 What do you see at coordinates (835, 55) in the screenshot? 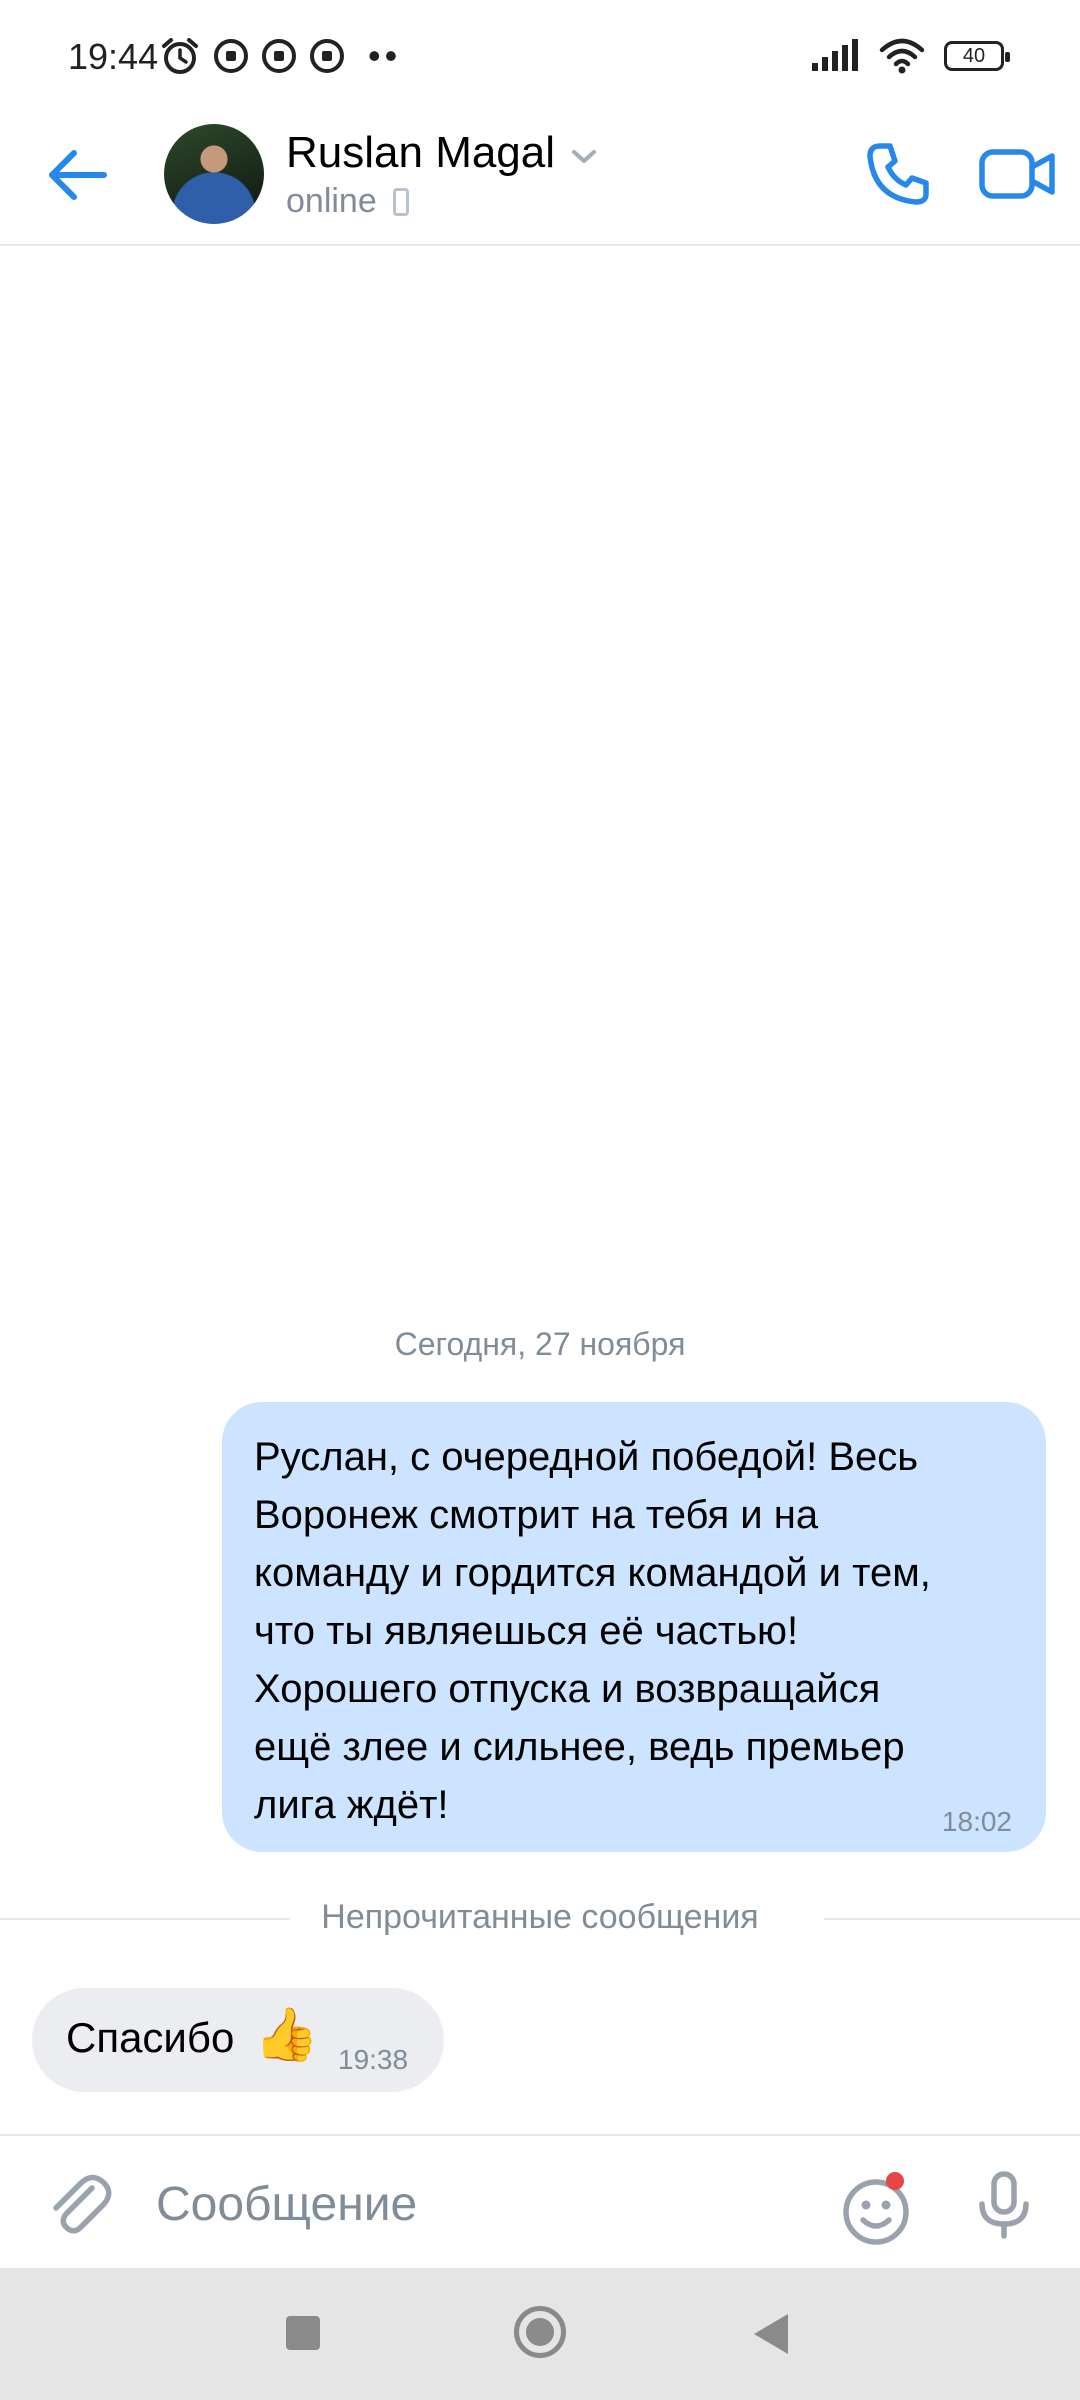
I see `signal-icon` at bounding box center [835, 55].